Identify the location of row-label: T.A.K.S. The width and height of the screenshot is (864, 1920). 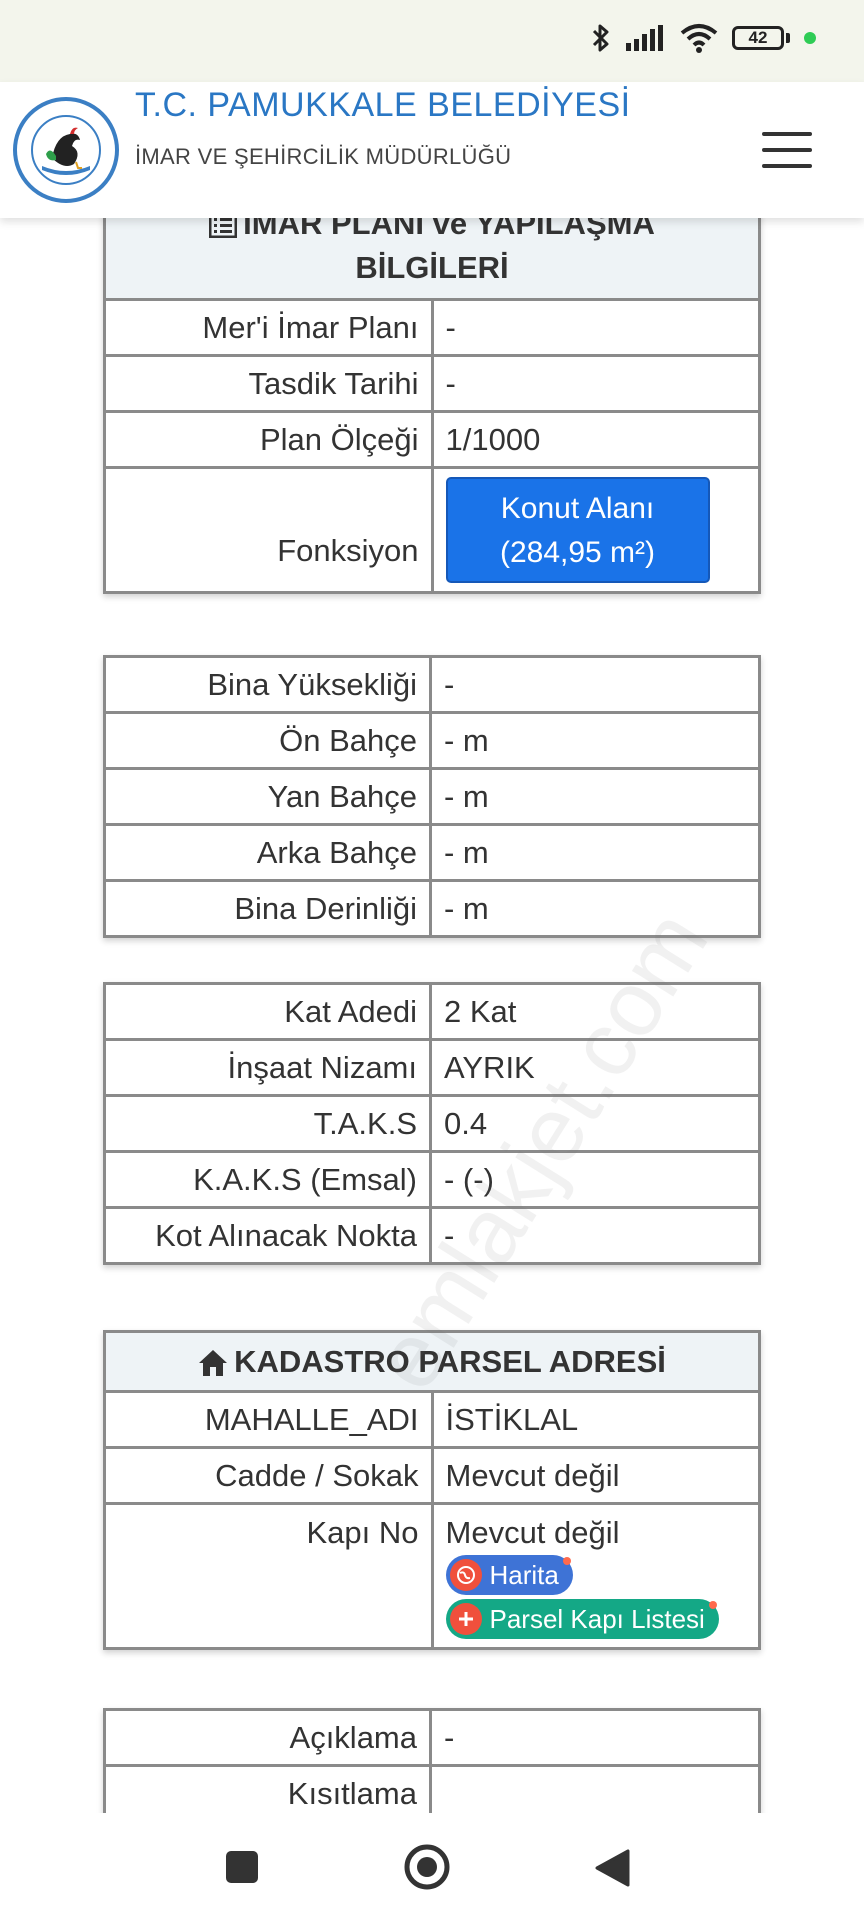
(267, 1123).